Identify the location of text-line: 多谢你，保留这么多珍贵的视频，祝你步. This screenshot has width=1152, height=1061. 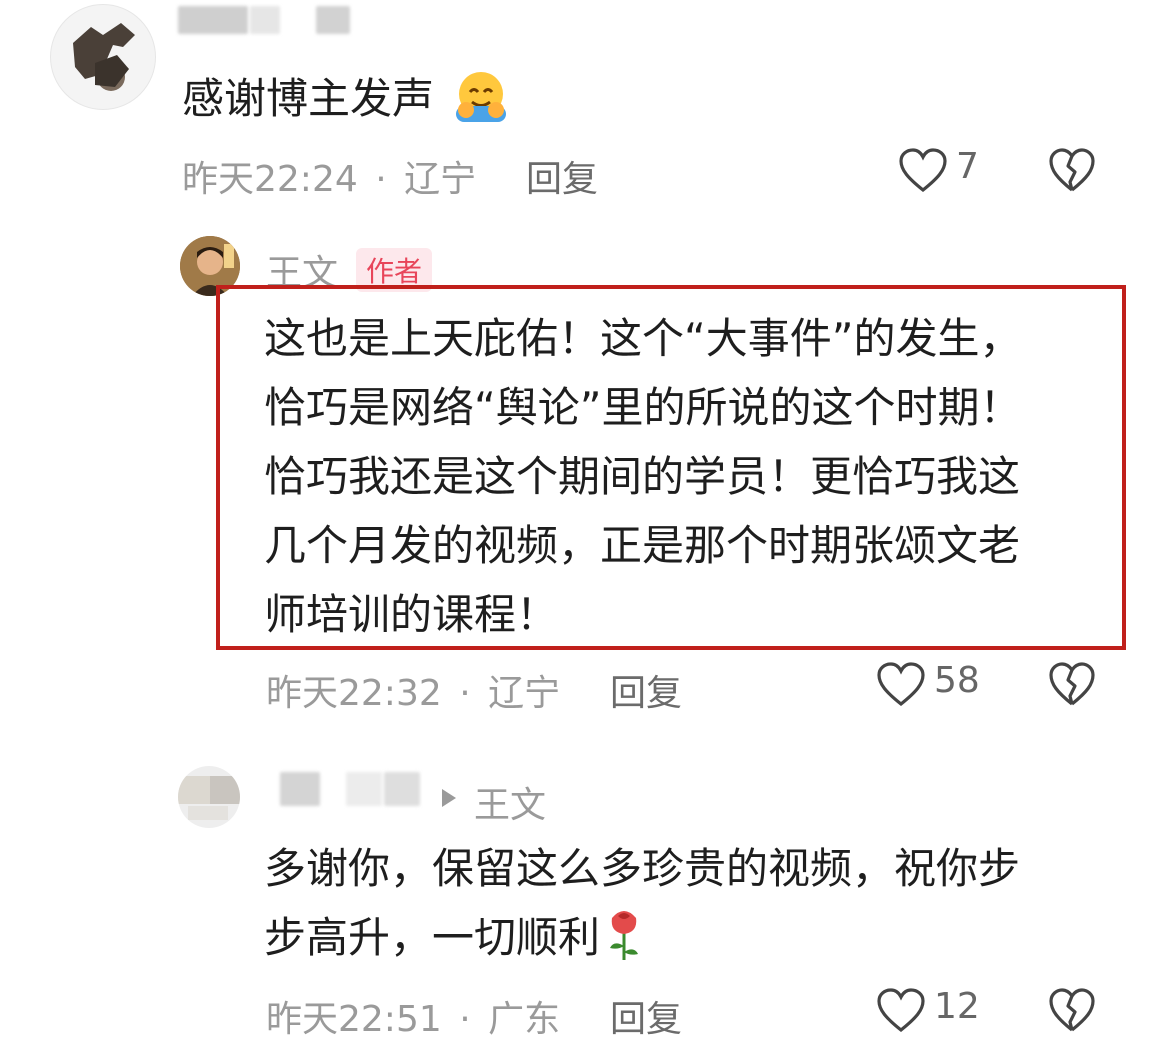
(642, 868).